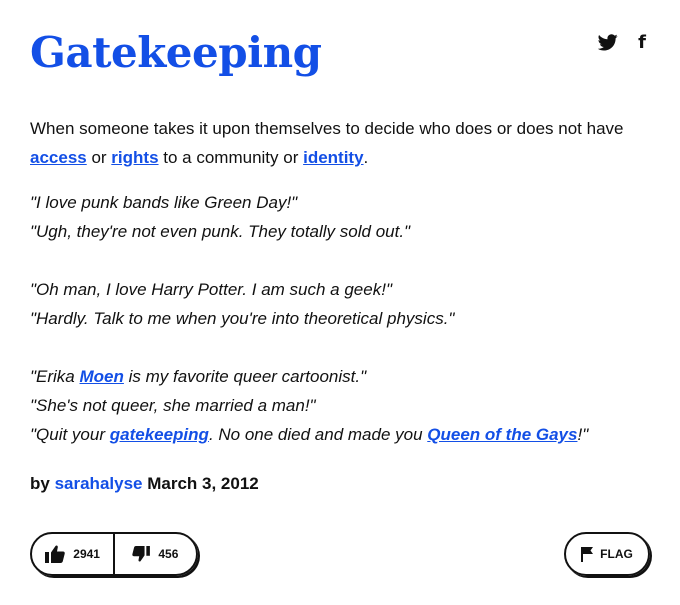 The height and width of the screenshot is (605, 680). What do you see at coordinates (502, 434) in the screenshot?
I see `term-link-queen-of-the-gays: Queen of the Gays` at bounding box center [502, 434].